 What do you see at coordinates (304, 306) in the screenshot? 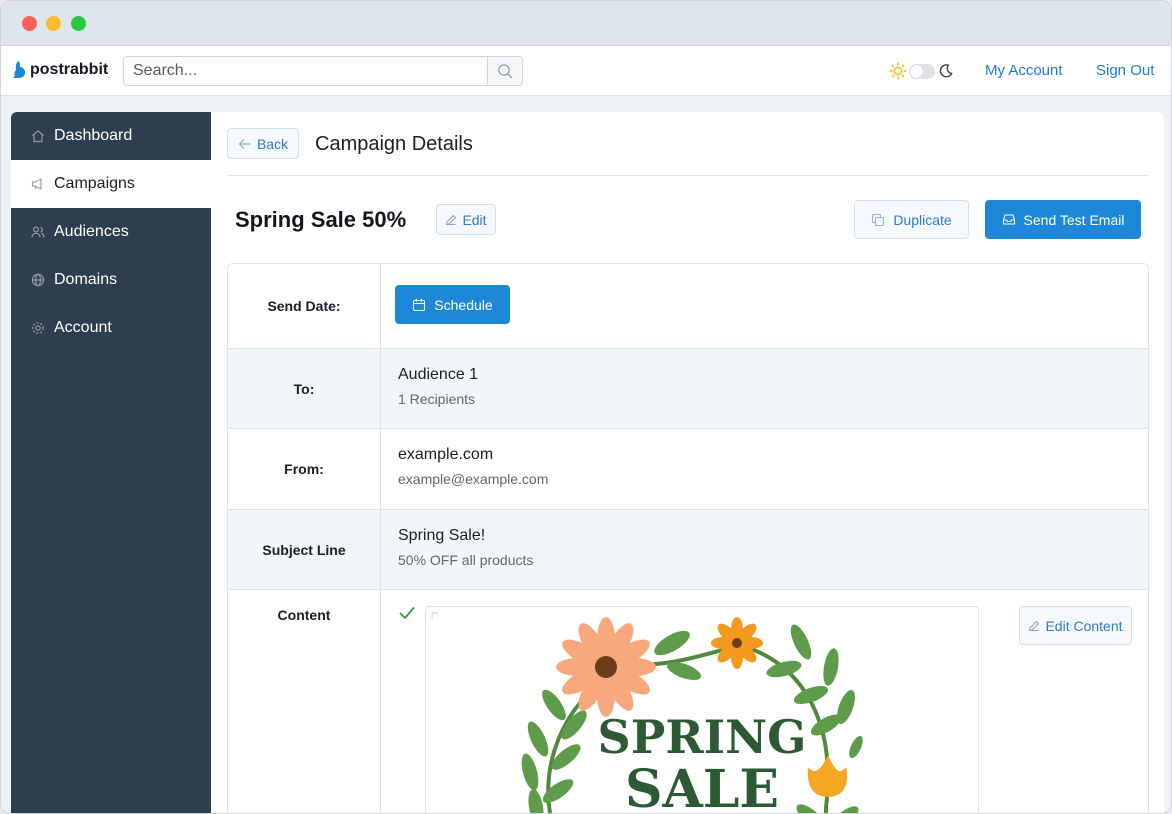
I see `send-date-label: Send Date:` at bounding box center [304, 306].